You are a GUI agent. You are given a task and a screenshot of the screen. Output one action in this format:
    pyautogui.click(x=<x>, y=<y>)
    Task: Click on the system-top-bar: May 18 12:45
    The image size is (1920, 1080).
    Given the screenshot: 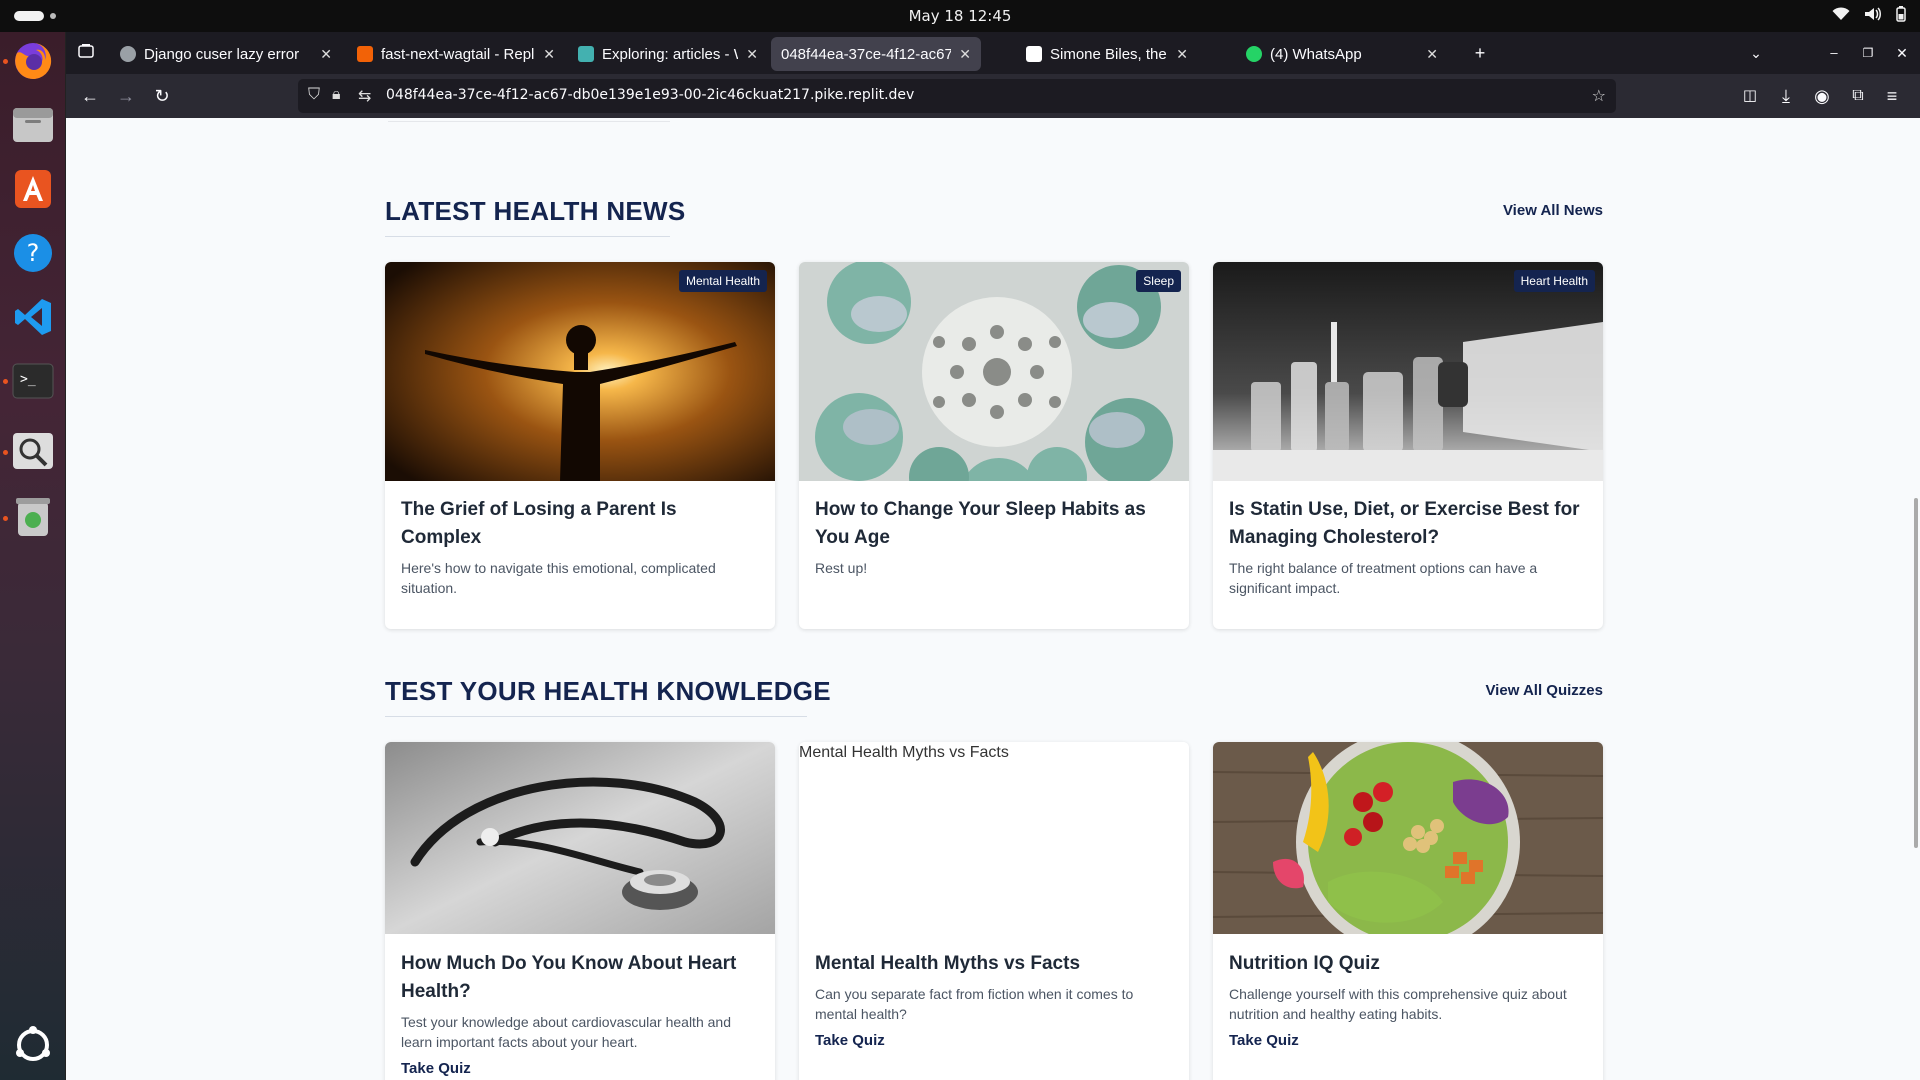 What is the action you would take?
    pyautogui.click(x=960, y=16)
    